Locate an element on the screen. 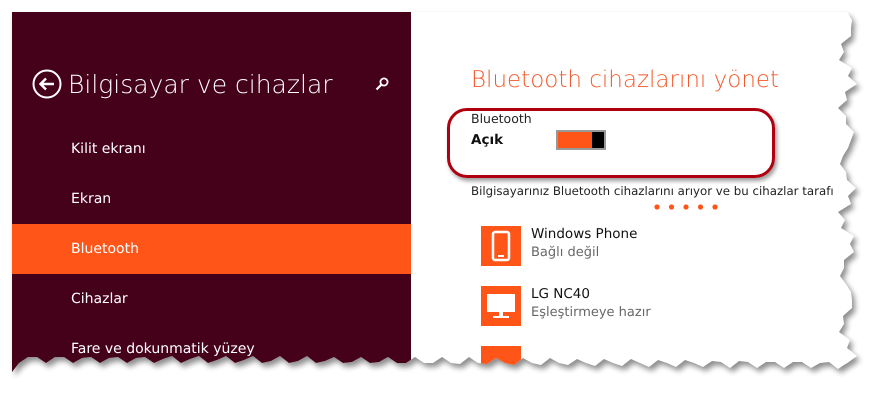 The height and width of the screenshot is (401, 882). bluetooth-toggle is located at coordinates (581, 140).